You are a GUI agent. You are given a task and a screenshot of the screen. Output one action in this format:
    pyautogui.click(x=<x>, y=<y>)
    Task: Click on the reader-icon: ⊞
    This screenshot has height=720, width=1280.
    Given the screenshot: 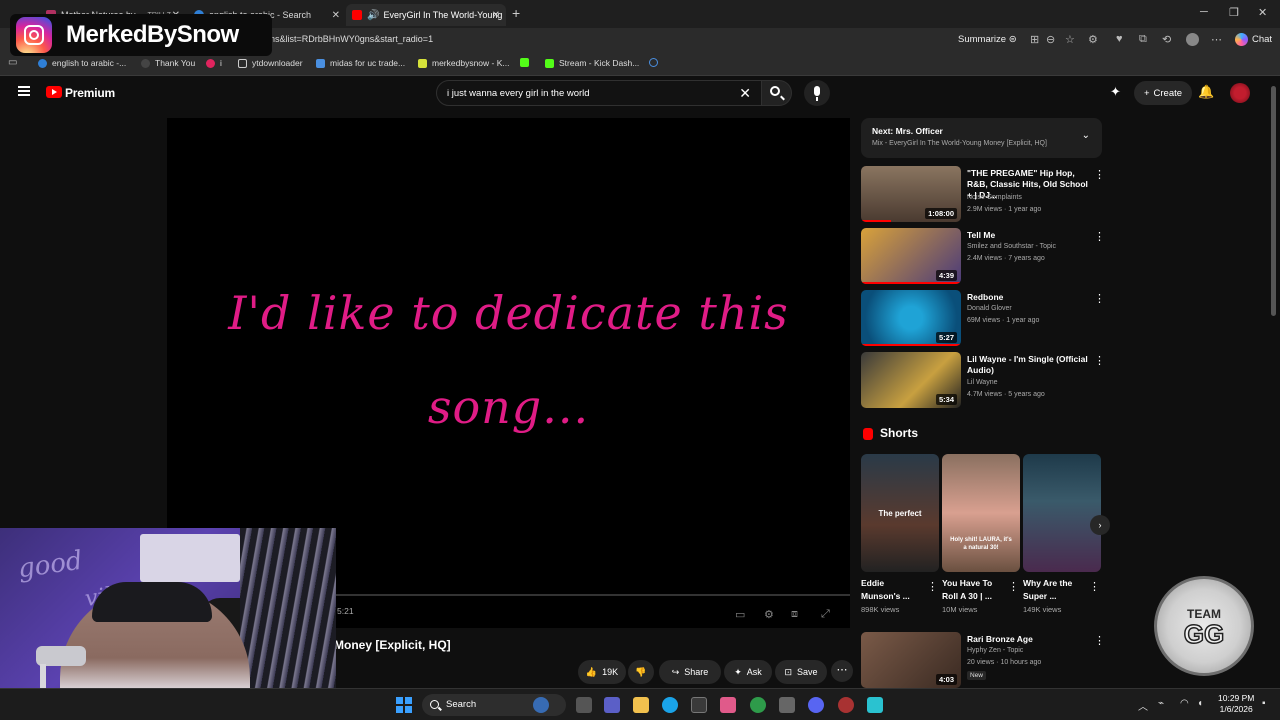 What is the action you would take?
    pyautogui.click(x=1034, y=39)
    